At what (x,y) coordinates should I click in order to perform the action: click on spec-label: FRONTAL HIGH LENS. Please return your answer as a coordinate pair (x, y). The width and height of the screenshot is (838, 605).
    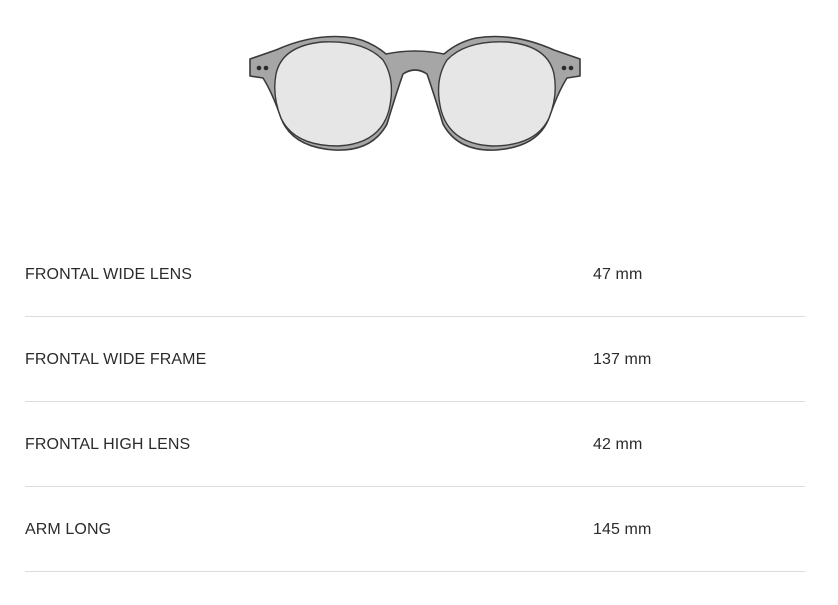
    Looking at the image, I should click on (108, 444).